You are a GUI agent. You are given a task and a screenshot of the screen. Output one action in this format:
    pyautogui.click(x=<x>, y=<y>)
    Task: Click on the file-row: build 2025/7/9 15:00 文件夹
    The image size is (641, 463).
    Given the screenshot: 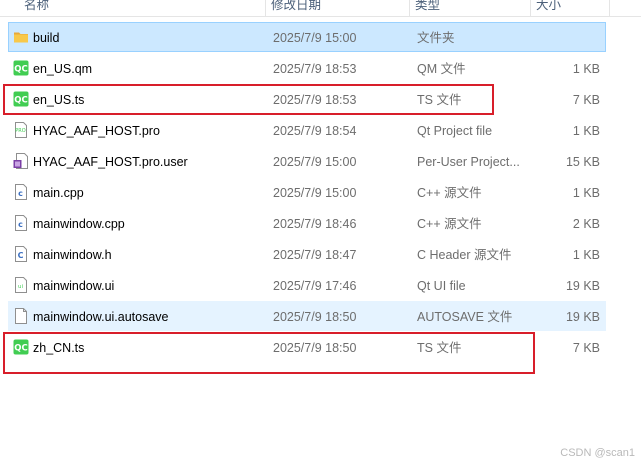 What is the action you would take?
    pyautogui.click(x=307, y=37)
    